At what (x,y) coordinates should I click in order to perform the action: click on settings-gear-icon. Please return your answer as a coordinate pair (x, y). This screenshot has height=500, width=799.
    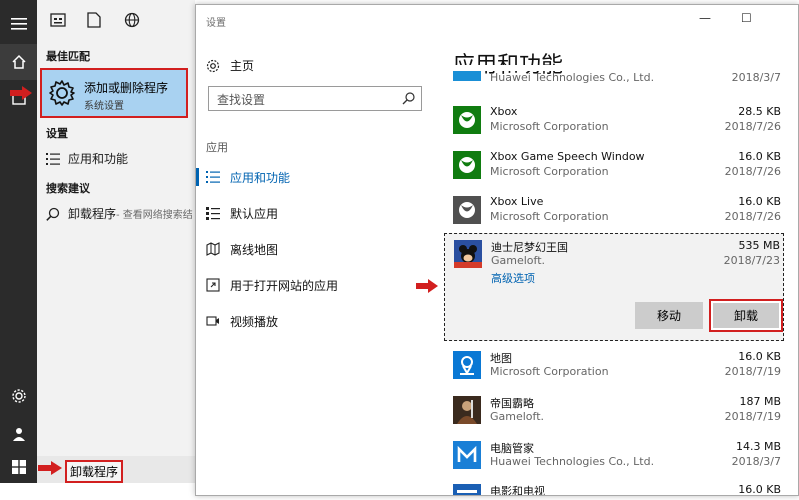
    Looking at the image, I should click on (18, 396).